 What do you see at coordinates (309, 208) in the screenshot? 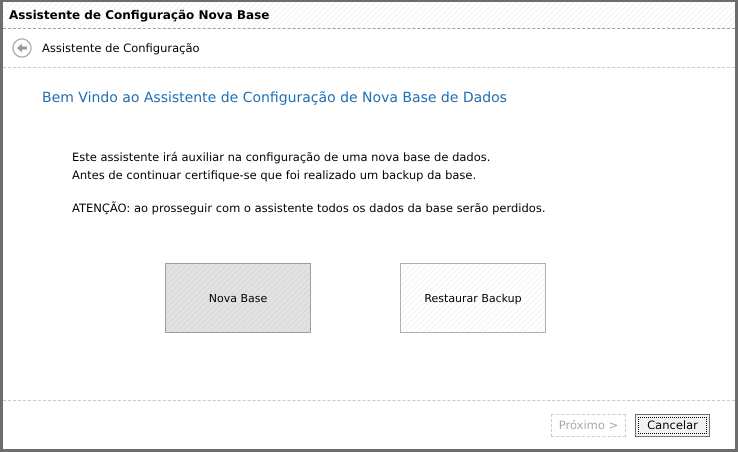
I see `body-text: ATENÇÃO: ao prosseguir com o assistente todos os dados da base serão perdidos.` at bounding box center [309, 208].